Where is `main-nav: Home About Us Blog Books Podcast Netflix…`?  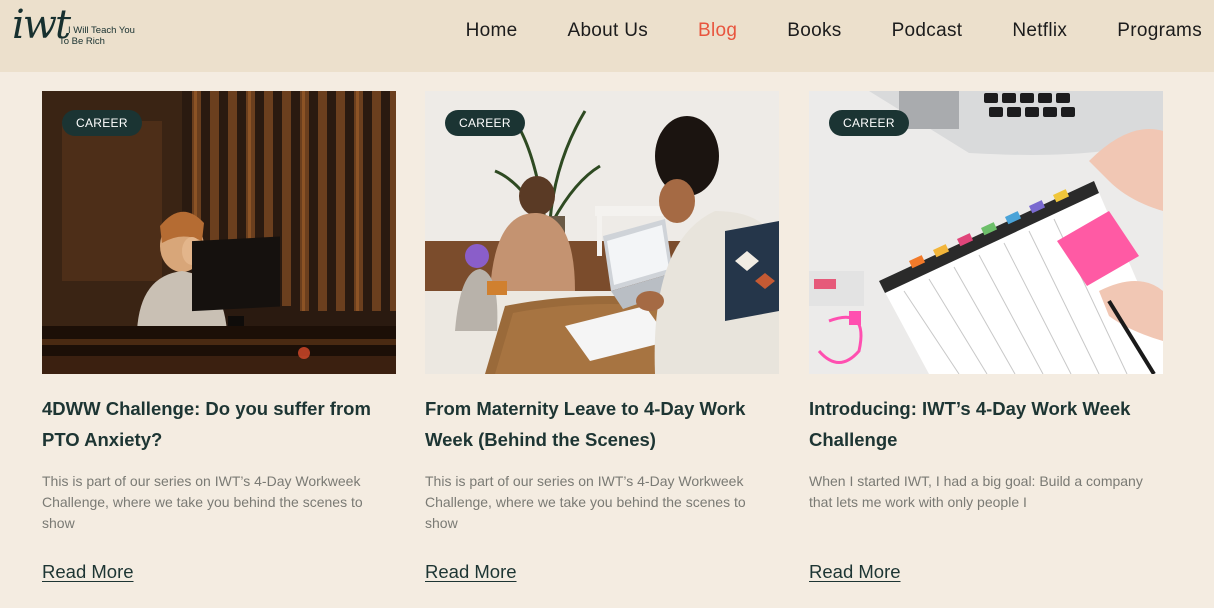
main-nav: Home About Us Blog Books Podcast Netflix… is located at coordinates (834, 31).